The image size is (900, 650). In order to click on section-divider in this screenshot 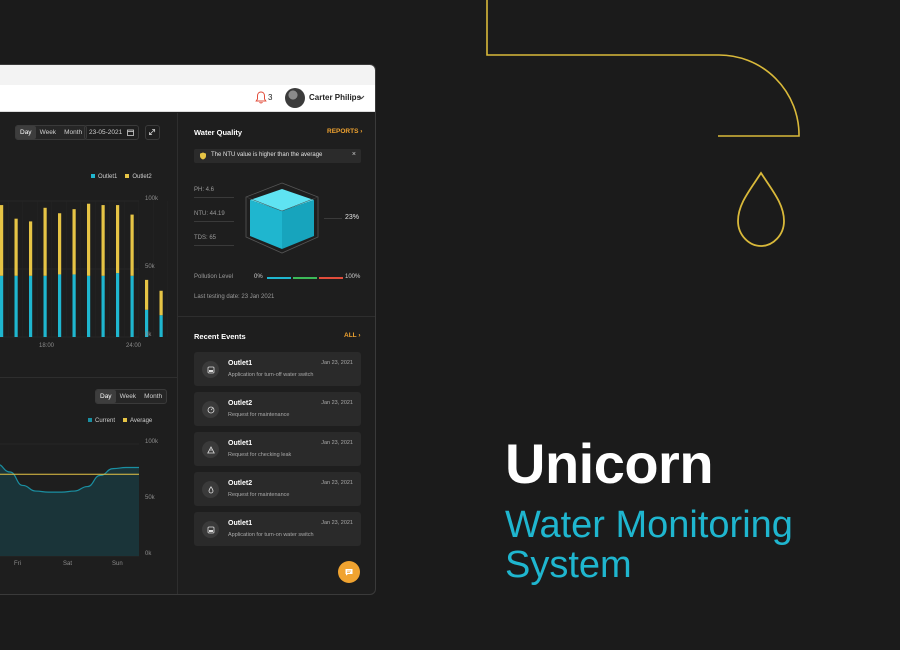, I will do `click(276, 316)`.